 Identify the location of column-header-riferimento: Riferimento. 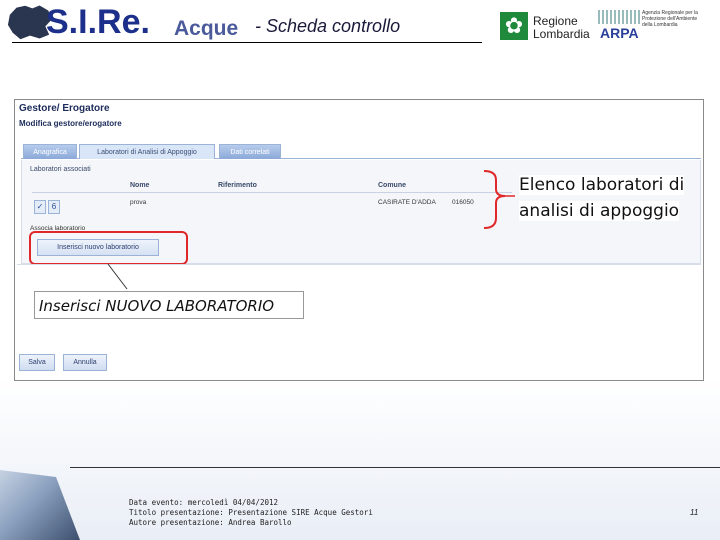
(237, 185).